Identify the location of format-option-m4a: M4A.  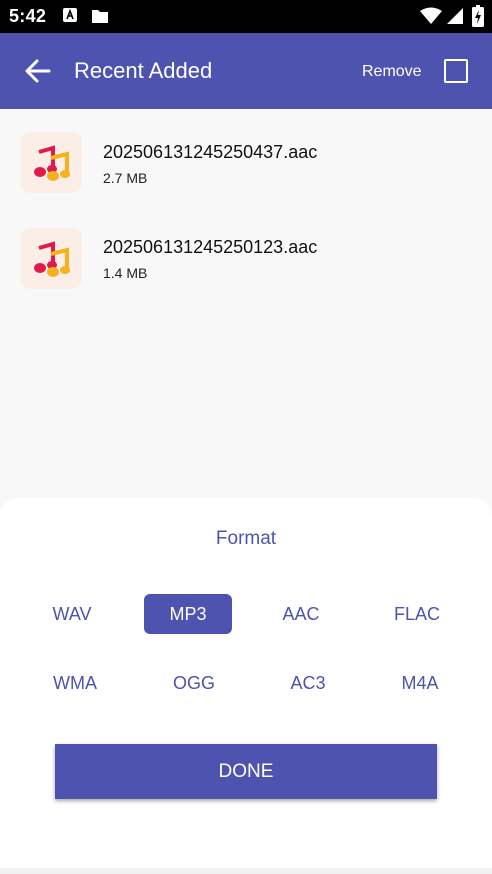
(420, 683).